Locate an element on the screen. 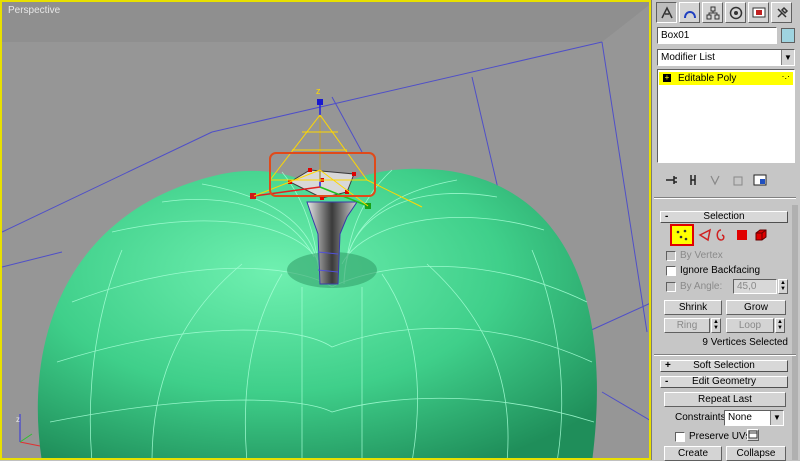  modifier-list-label: Modifier List is located at coordinates (688, 57).